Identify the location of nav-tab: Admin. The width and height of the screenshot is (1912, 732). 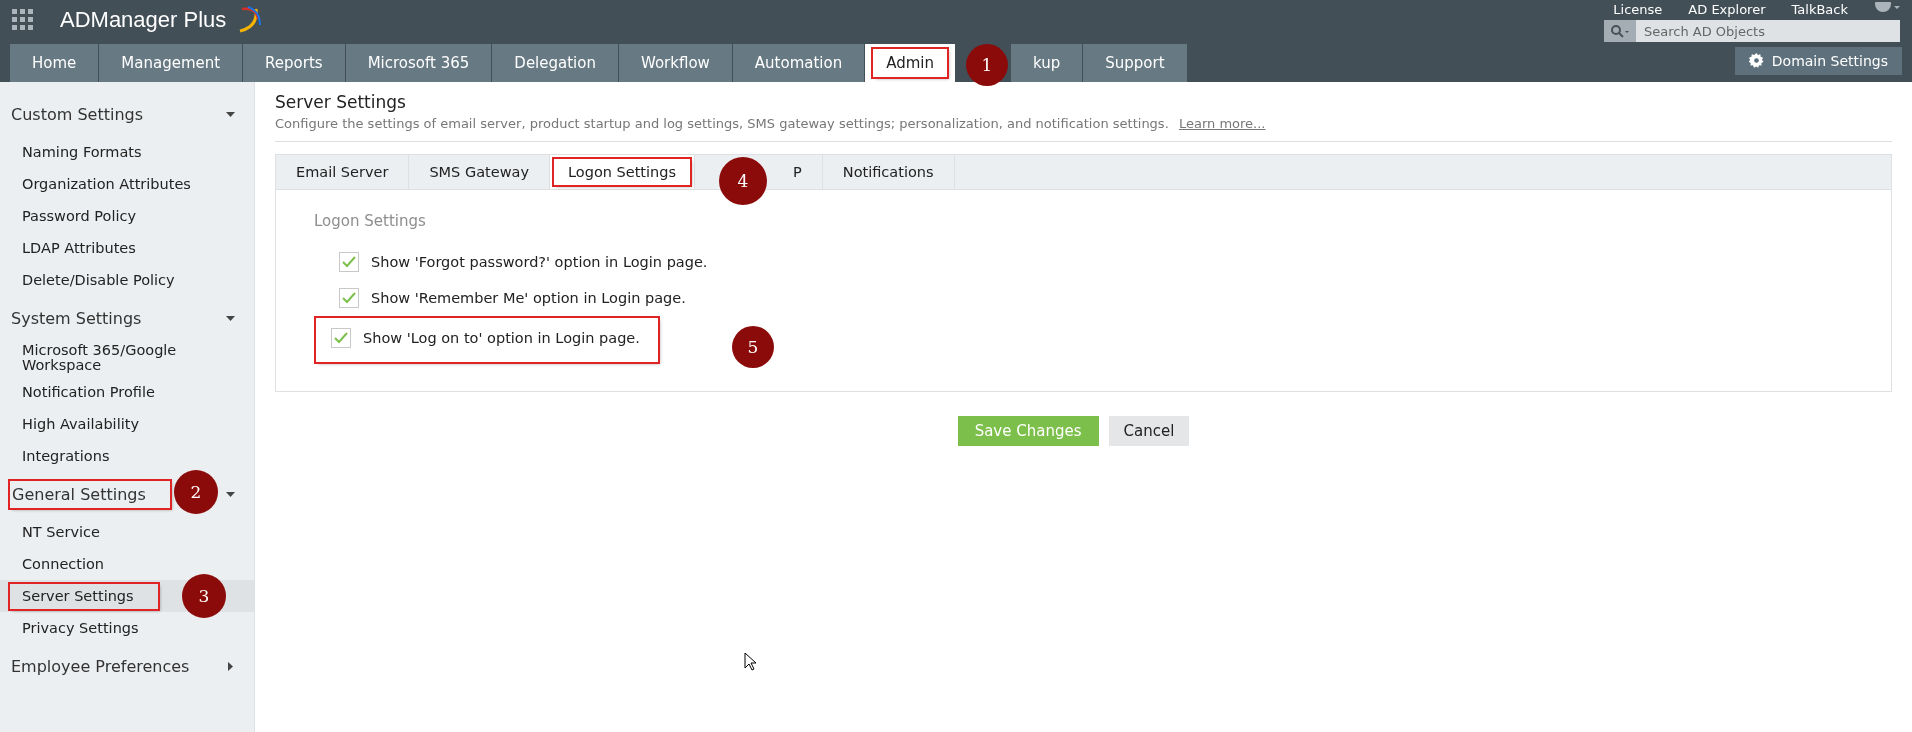
(910, 63).